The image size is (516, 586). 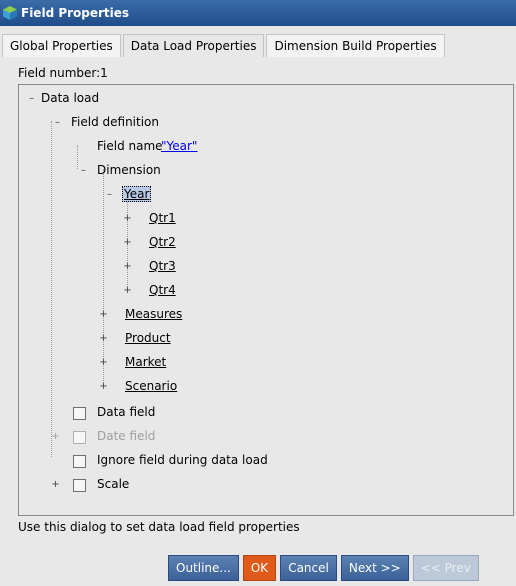 I want to click on cancel-button: Cancel, so click(x=308, y=568).